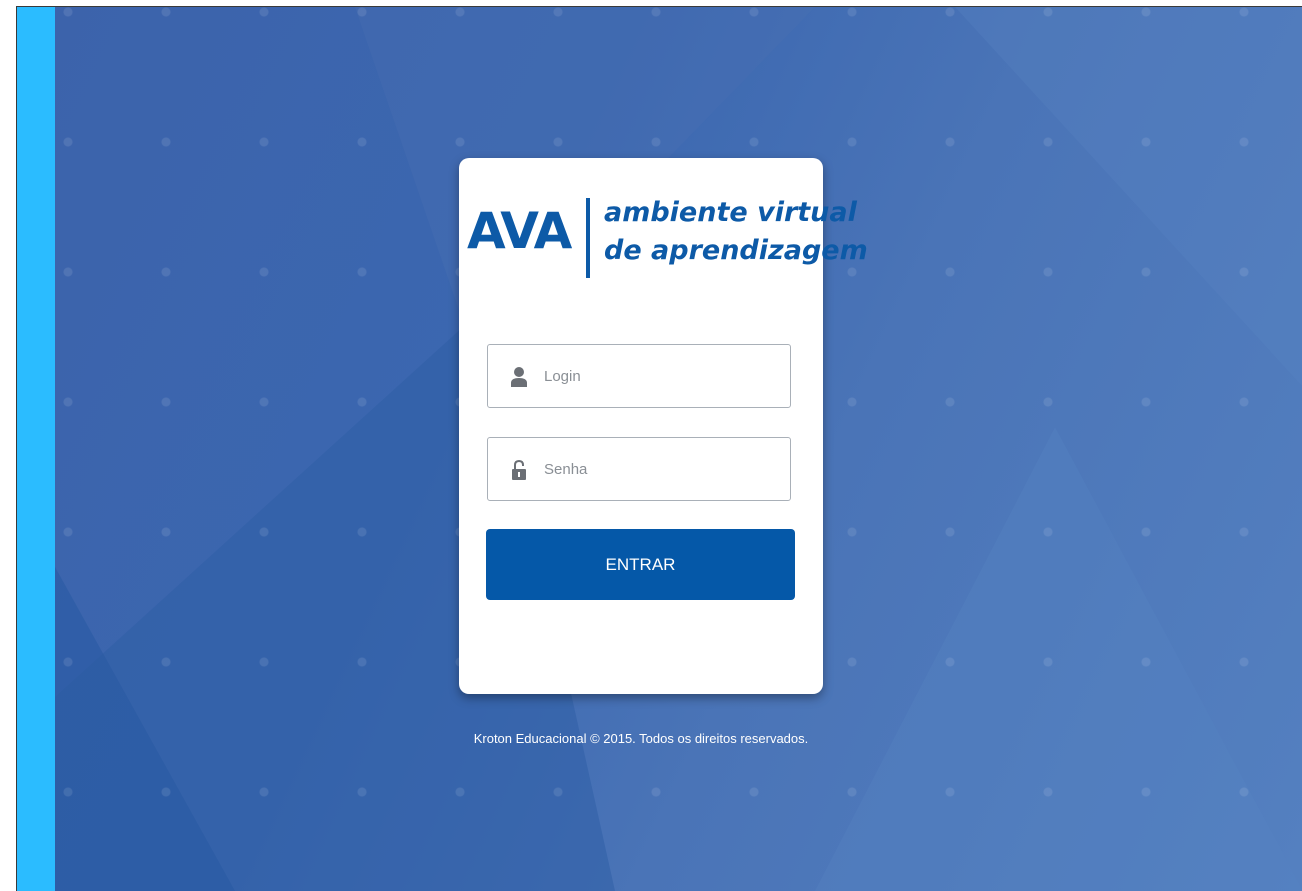  What do you see at coordinates (588, 238) in the screenshot?
I see `logo-divider` at bounding box center [588, 238].